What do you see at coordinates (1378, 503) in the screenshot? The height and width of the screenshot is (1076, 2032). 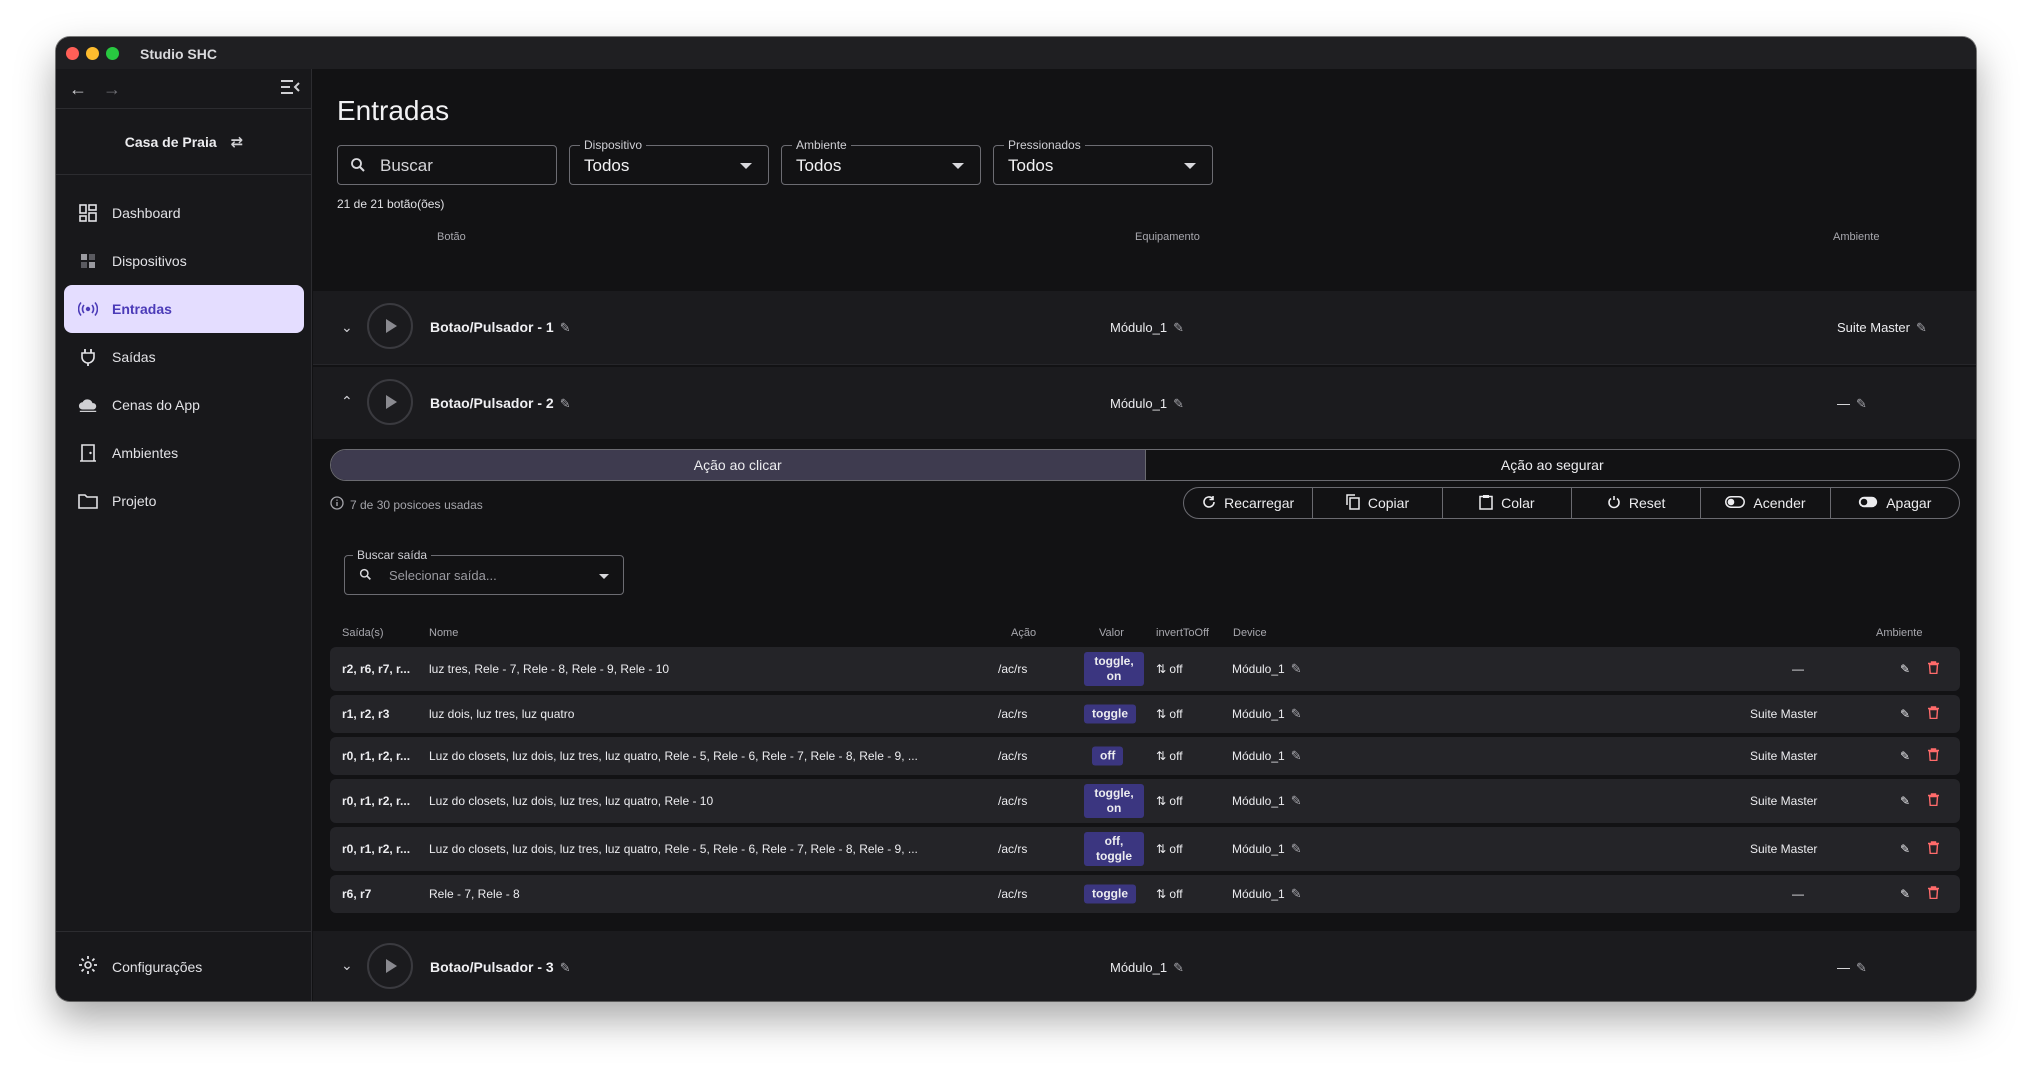 I see `copiar-button: Copiar` at bounding box center [1378, 503].